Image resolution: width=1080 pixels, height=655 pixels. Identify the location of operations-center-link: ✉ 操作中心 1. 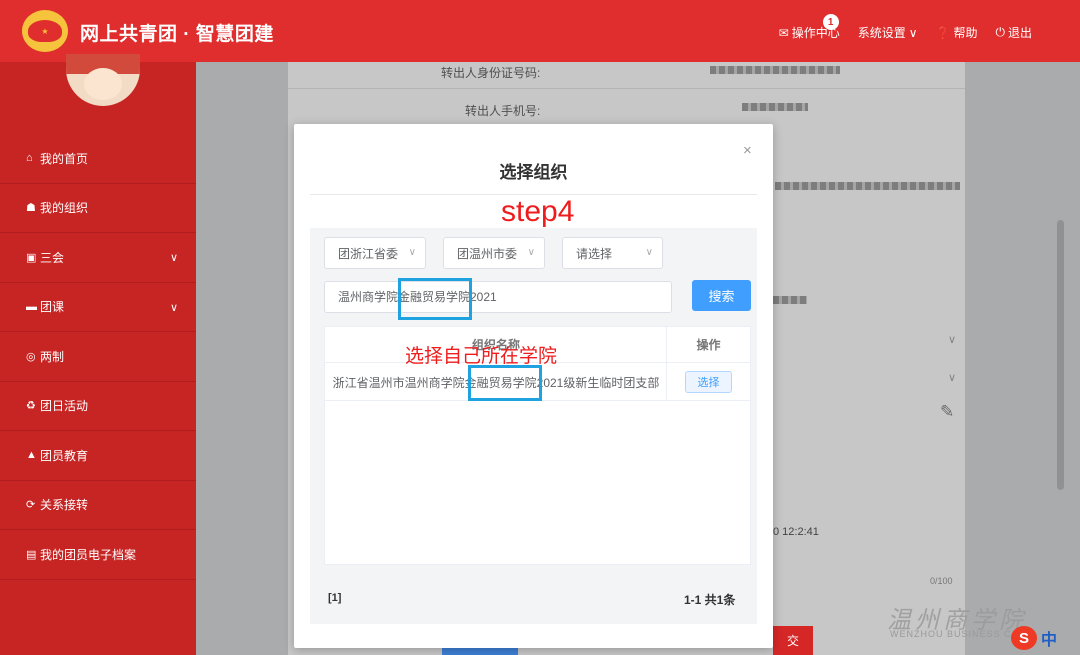
(809, 27).